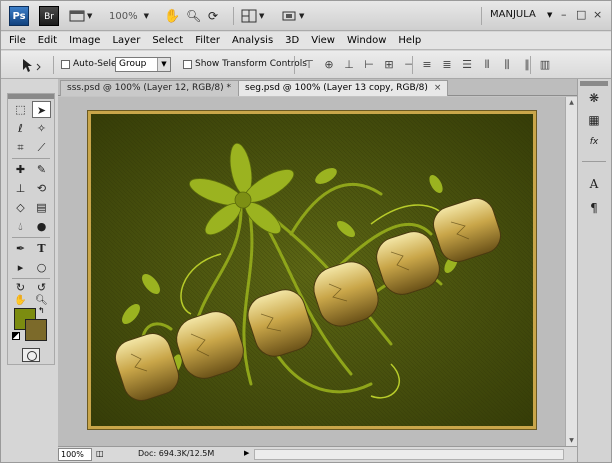 The width and height of the screenshot is (612, 463). I want to click on tool-preset-picker, so click(30, 65).